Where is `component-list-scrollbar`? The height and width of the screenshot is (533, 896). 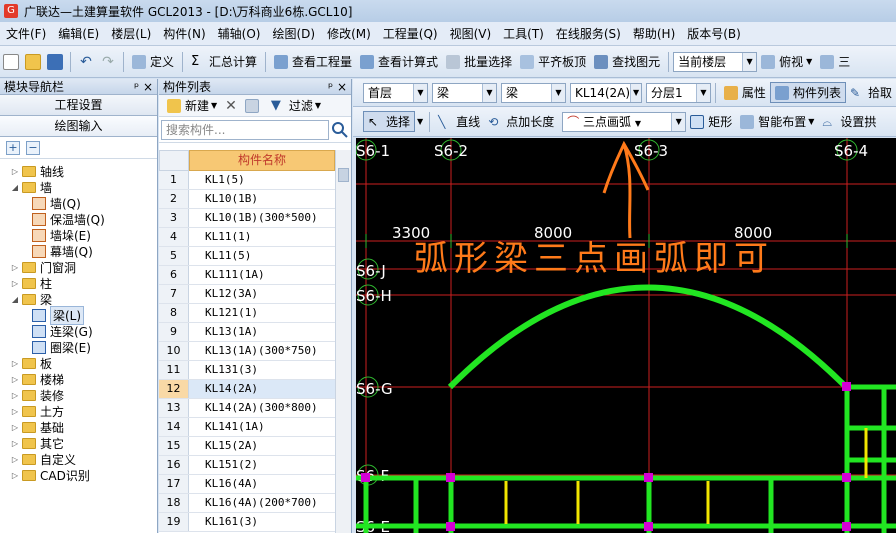 component-list-scrollbar is located at coordinates (343, 341).